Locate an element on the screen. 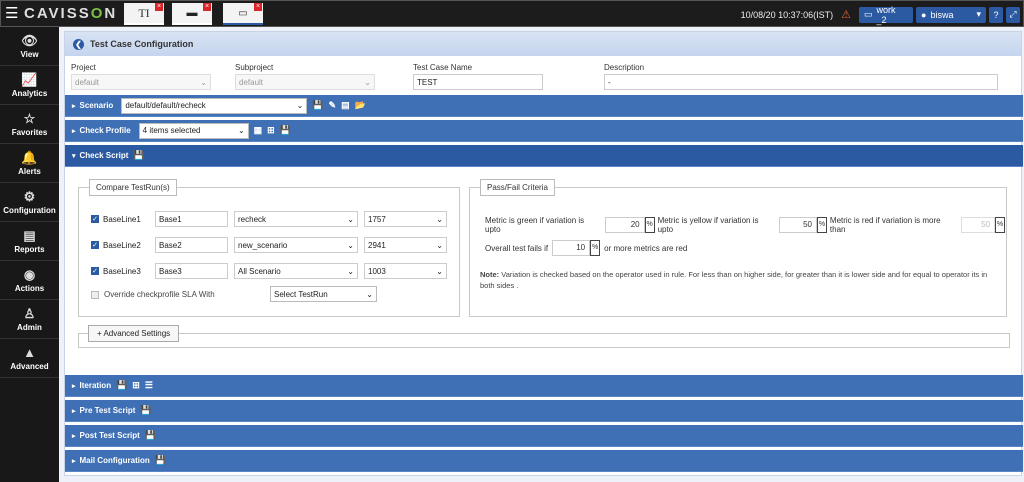  test-case-name-input: TEST is located at coordinates (478, 82).